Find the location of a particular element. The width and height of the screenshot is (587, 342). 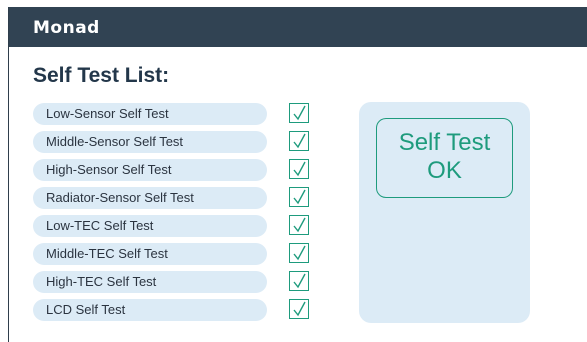

self-test-row: High-Sensor Self Test is located at coordinates (173, 173).